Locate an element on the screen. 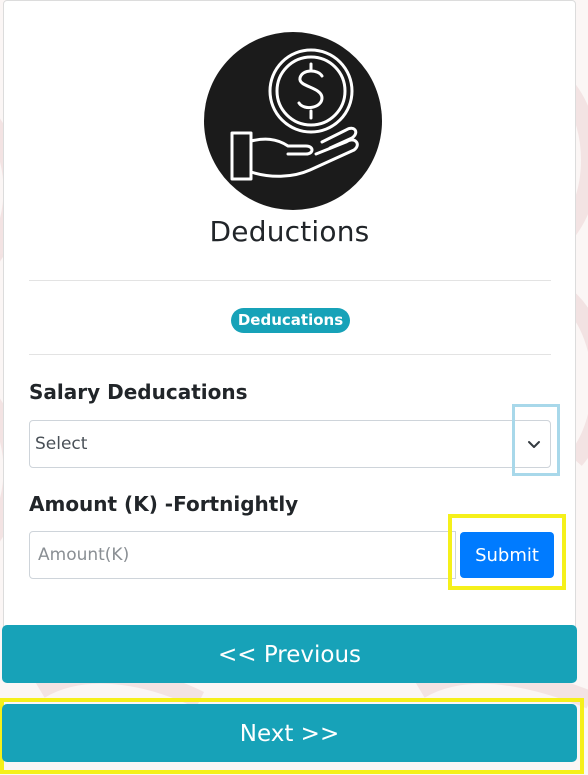  amount-label: Amount (K) -Fortnightly is located at coordinates (164, 504).